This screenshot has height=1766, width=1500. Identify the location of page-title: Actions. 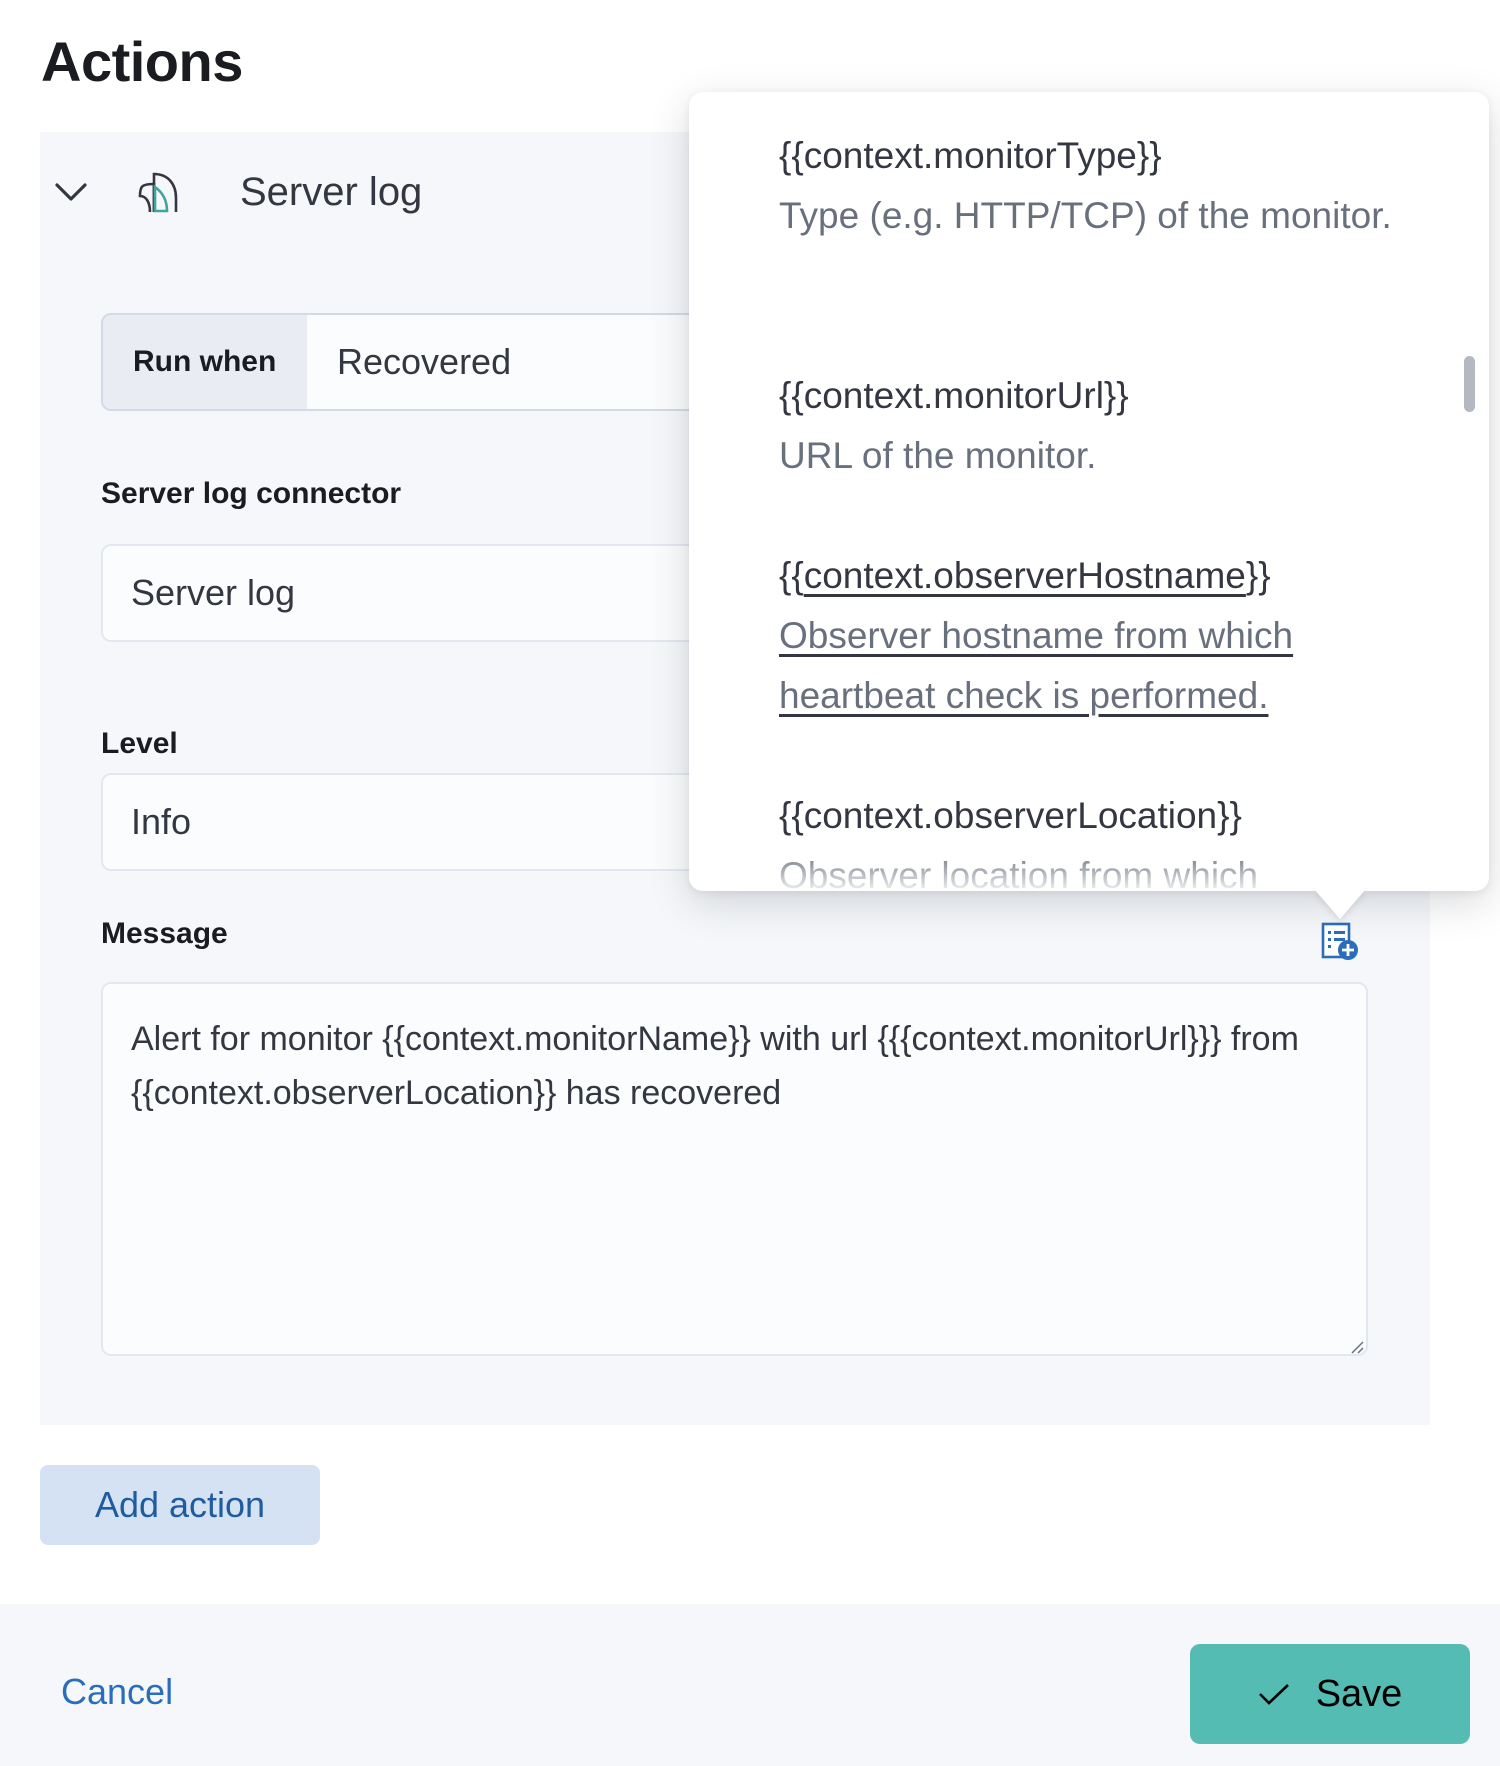
(142, 61).